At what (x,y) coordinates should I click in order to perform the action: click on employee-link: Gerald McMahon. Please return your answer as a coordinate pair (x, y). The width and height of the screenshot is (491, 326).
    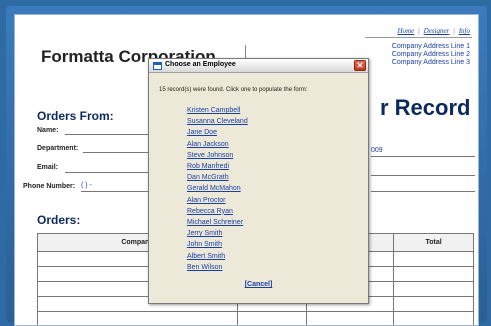
    Looking at the image, I should click on (217, 188).